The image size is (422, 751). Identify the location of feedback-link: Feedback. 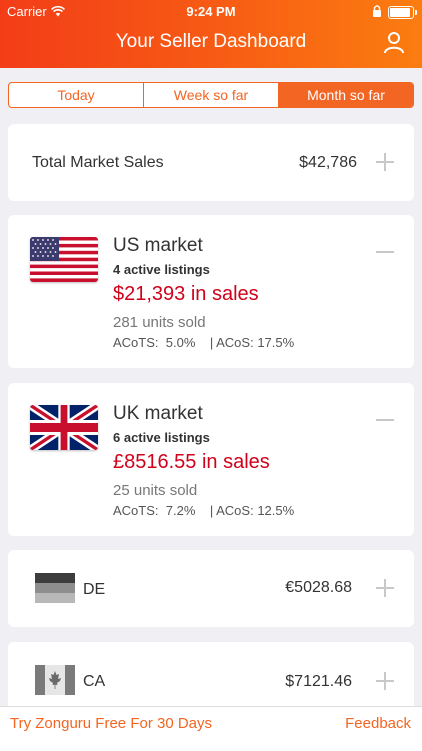
(378, 723).